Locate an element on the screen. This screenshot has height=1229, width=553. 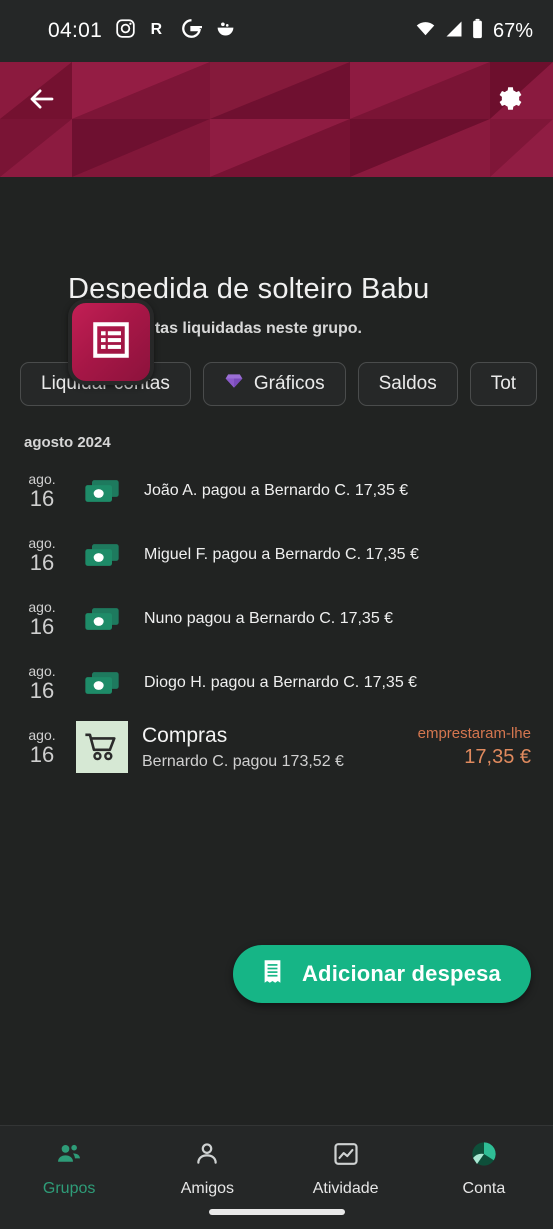
group-banner is located at coordinates (276, 119).